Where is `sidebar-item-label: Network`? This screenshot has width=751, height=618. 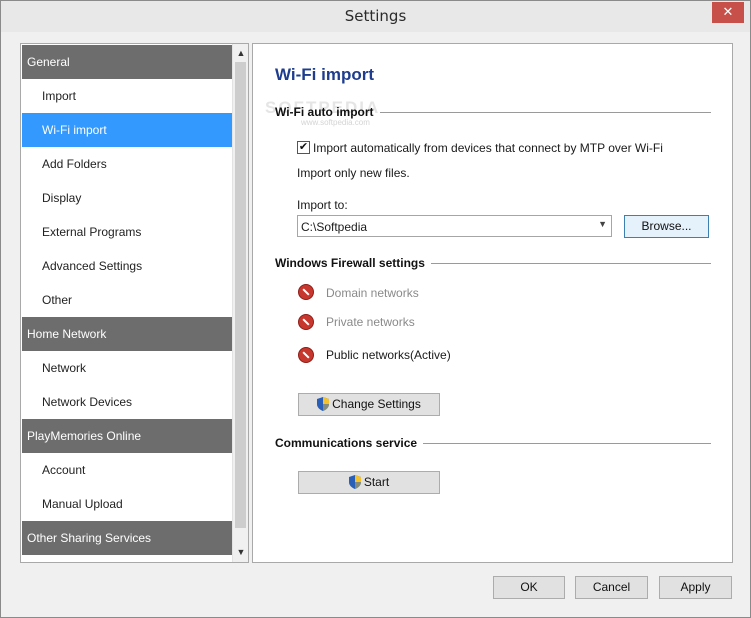
sidebar-item-label: Network is located at coordinates (64, 368).